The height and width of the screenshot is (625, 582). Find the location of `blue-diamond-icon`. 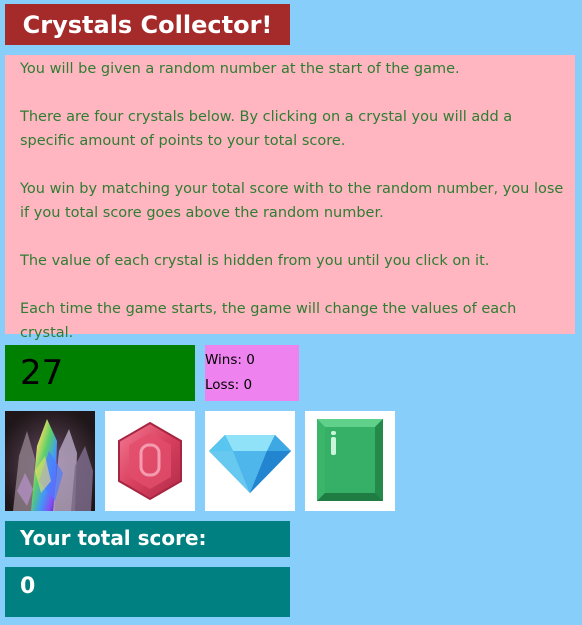

blue-diamond-icon is located at coordinates (250, 464).